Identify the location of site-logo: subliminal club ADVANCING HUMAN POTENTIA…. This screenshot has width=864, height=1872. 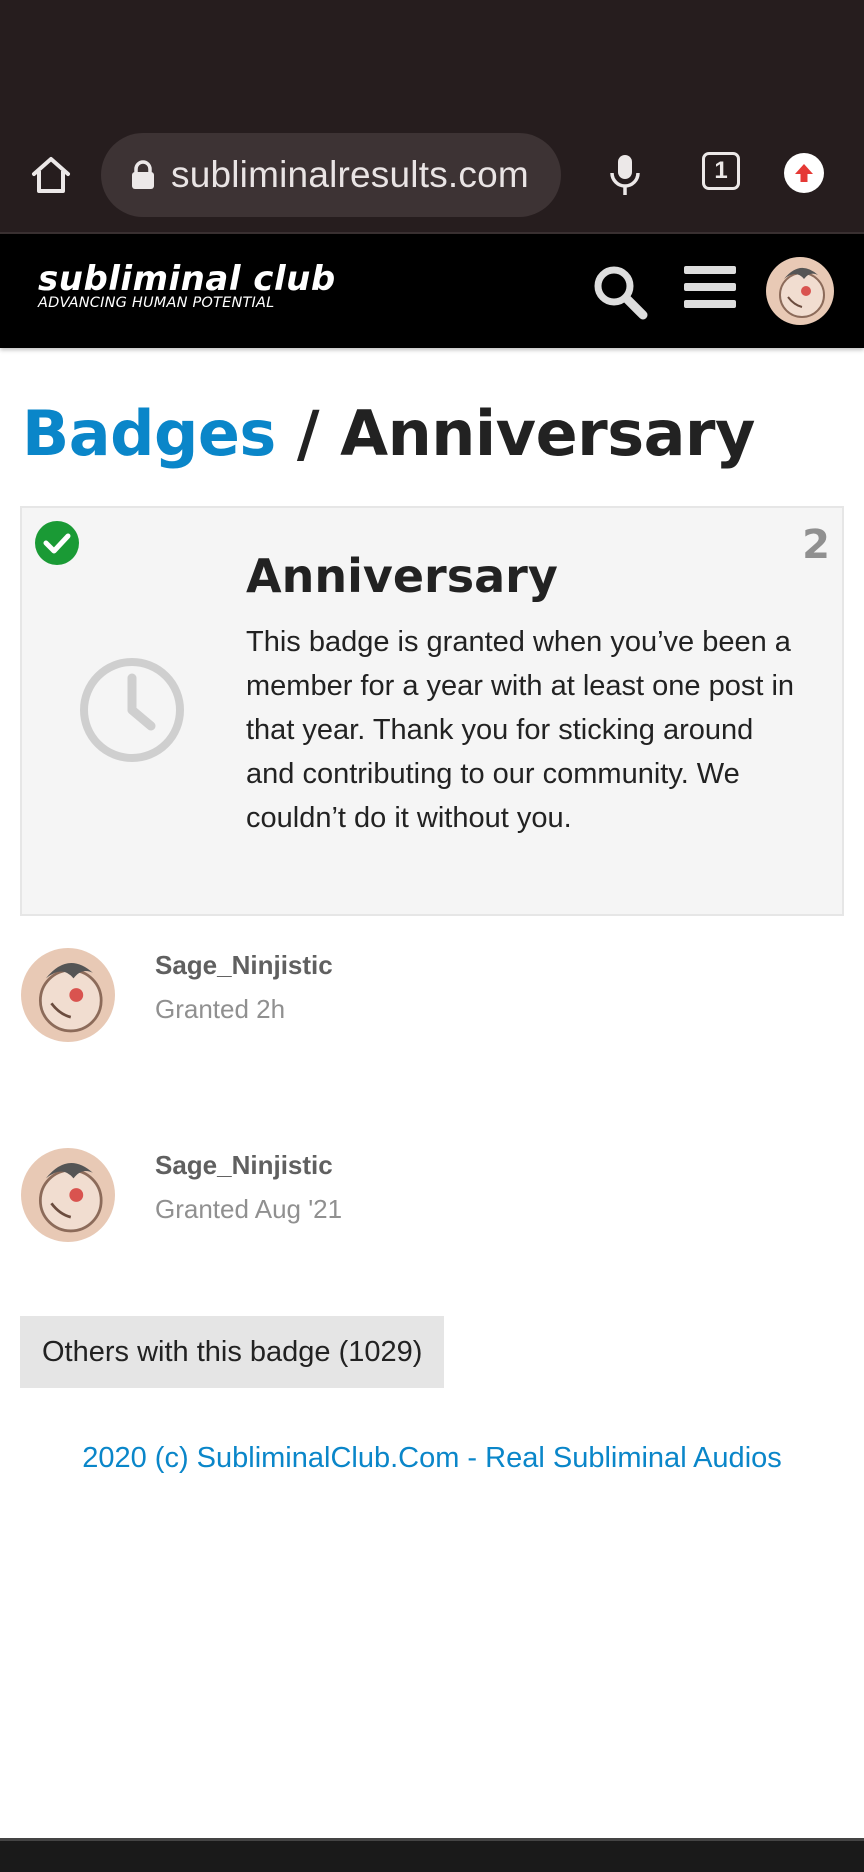
(187, 287).